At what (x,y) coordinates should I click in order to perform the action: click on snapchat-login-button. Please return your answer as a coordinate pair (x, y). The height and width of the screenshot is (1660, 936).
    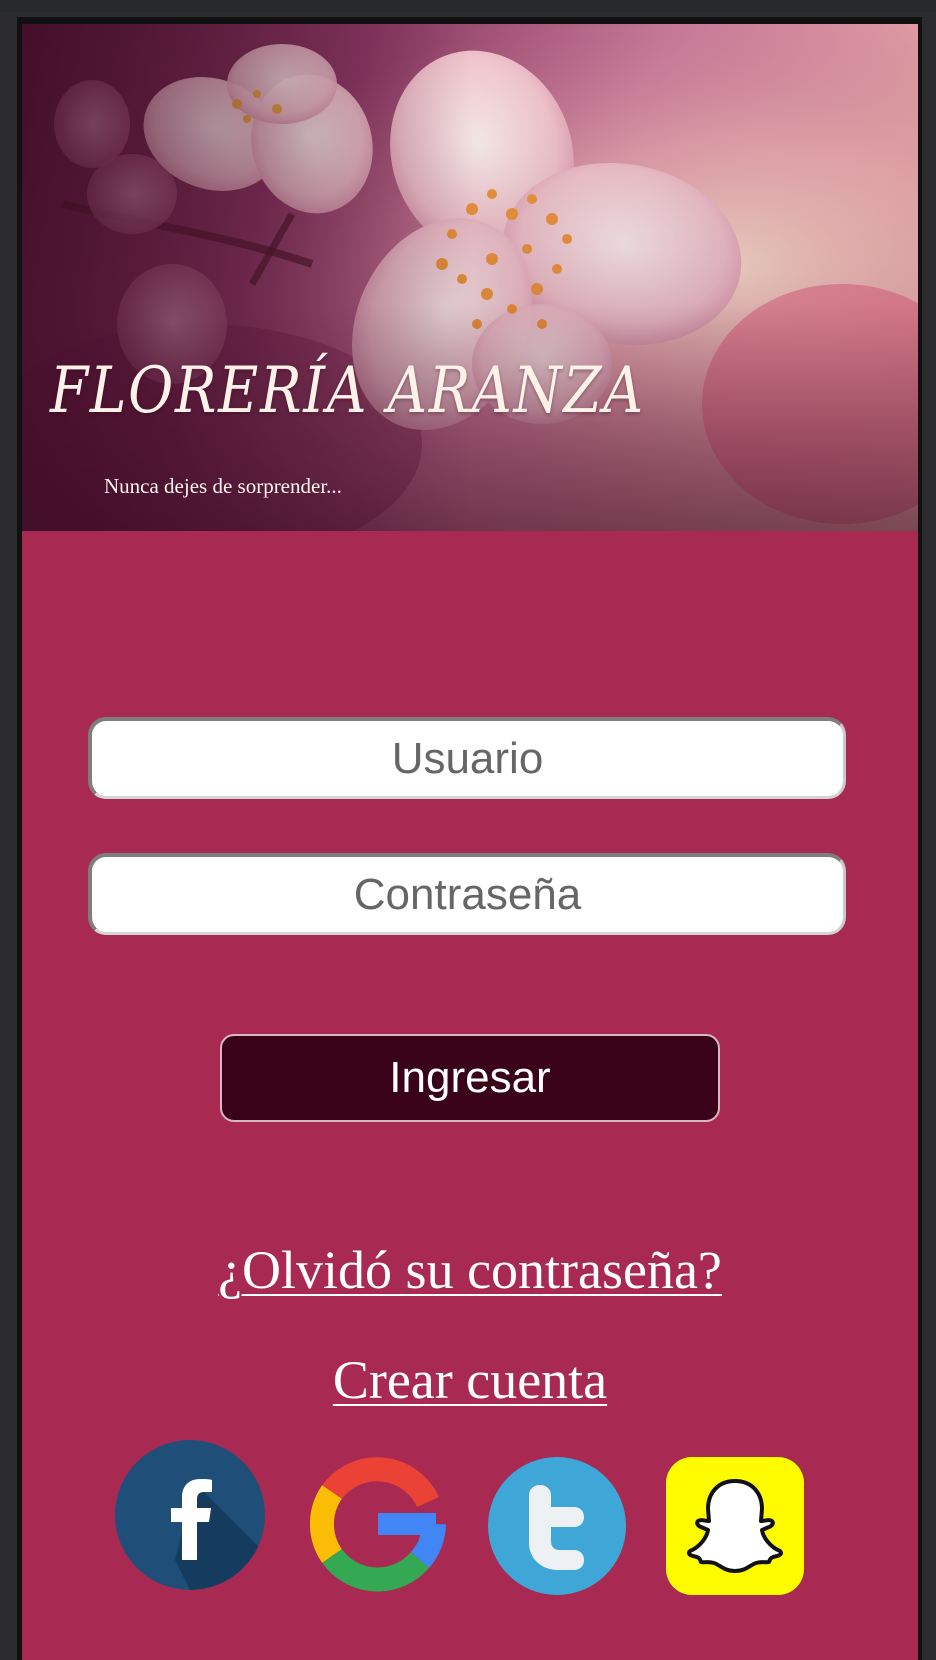
    Looking at the image, I should click on (735, 1526).